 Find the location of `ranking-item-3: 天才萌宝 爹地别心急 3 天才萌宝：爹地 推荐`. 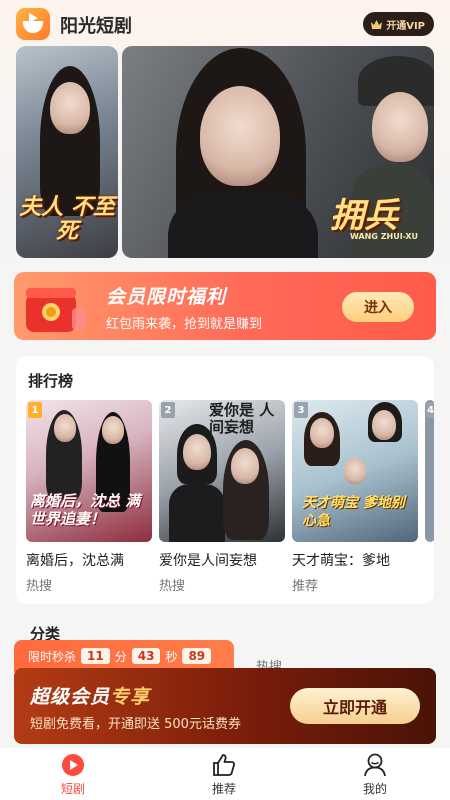

ranking-item-3: 天才萌宝 爹地别心急 3 天才萌宝：爹地 推荐 is located at coordinates (355, 497).